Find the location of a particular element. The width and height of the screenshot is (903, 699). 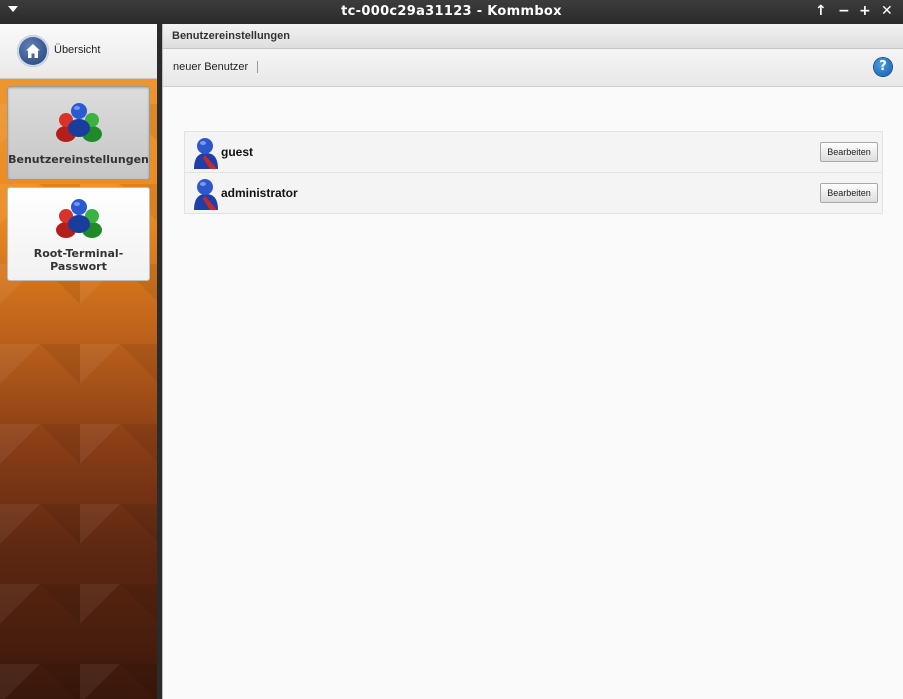

user-name: guest is located at coordinates (237, 152).